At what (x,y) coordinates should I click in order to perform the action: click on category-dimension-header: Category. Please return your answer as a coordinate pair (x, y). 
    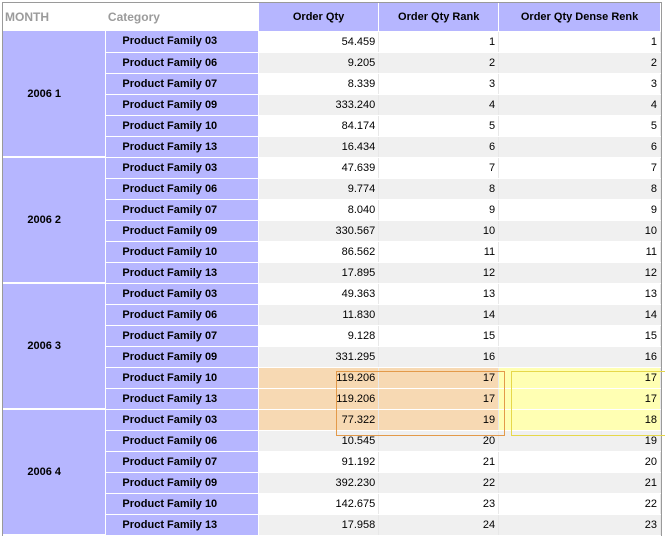
    Looking at the image, I should click on (182, 17).